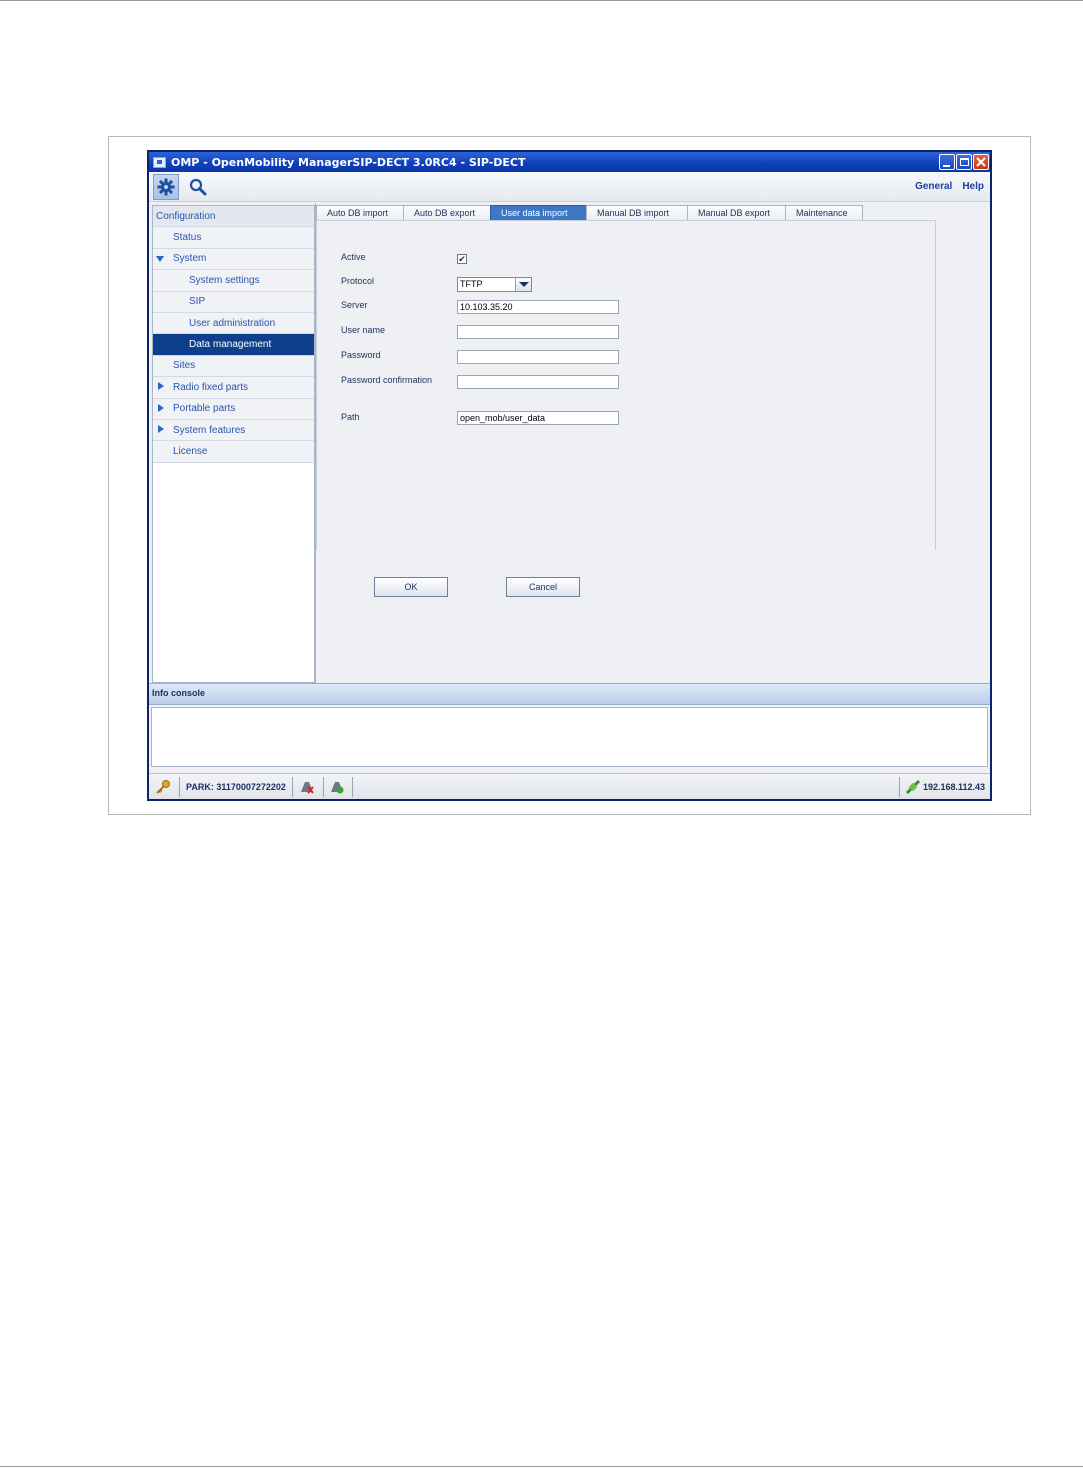  I want to click on key-status, so click(165, 787).